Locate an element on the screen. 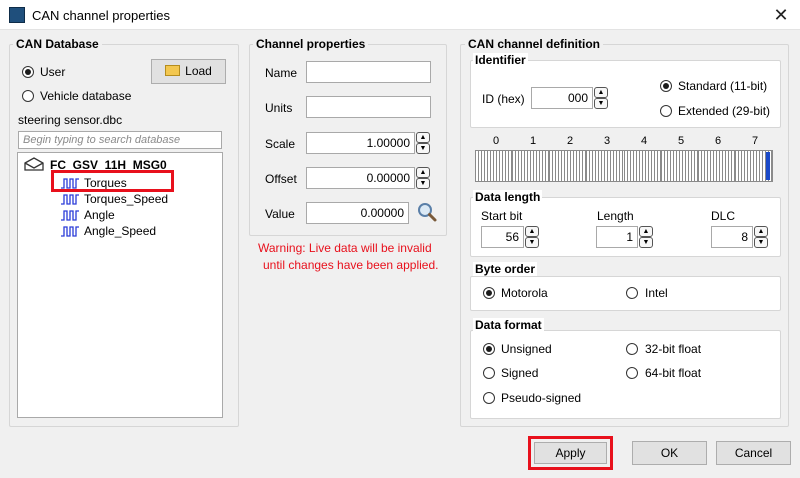 The image size is (800, 478). search-database-input: Begin typing to search database is located at coordinates (120, 140).